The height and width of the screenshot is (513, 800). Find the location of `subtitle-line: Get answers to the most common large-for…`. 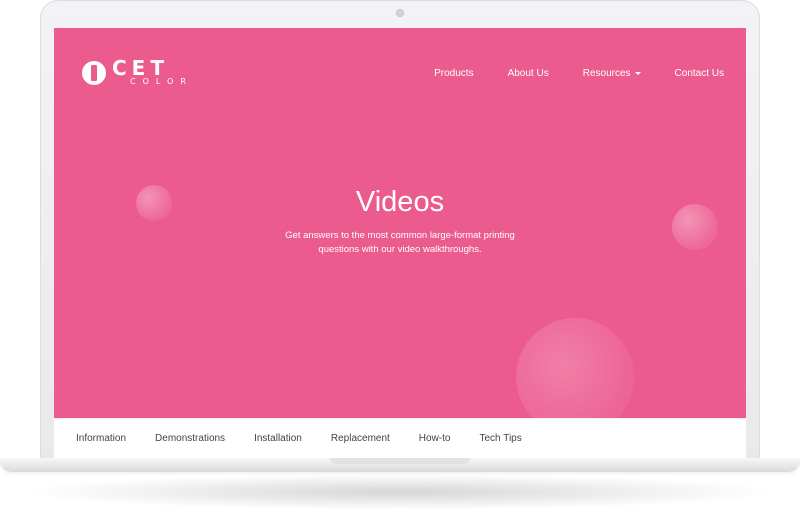

subtitle-line: Get answers to the most common large-for… is located at coordinates (400, 235).